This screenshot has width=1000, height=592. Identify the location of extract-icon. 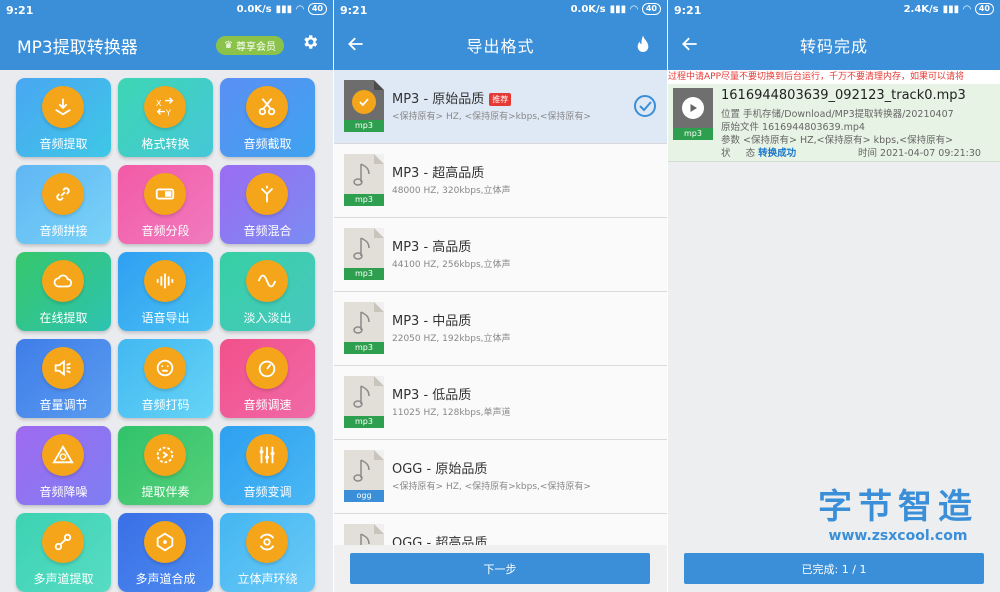
(63, 107).